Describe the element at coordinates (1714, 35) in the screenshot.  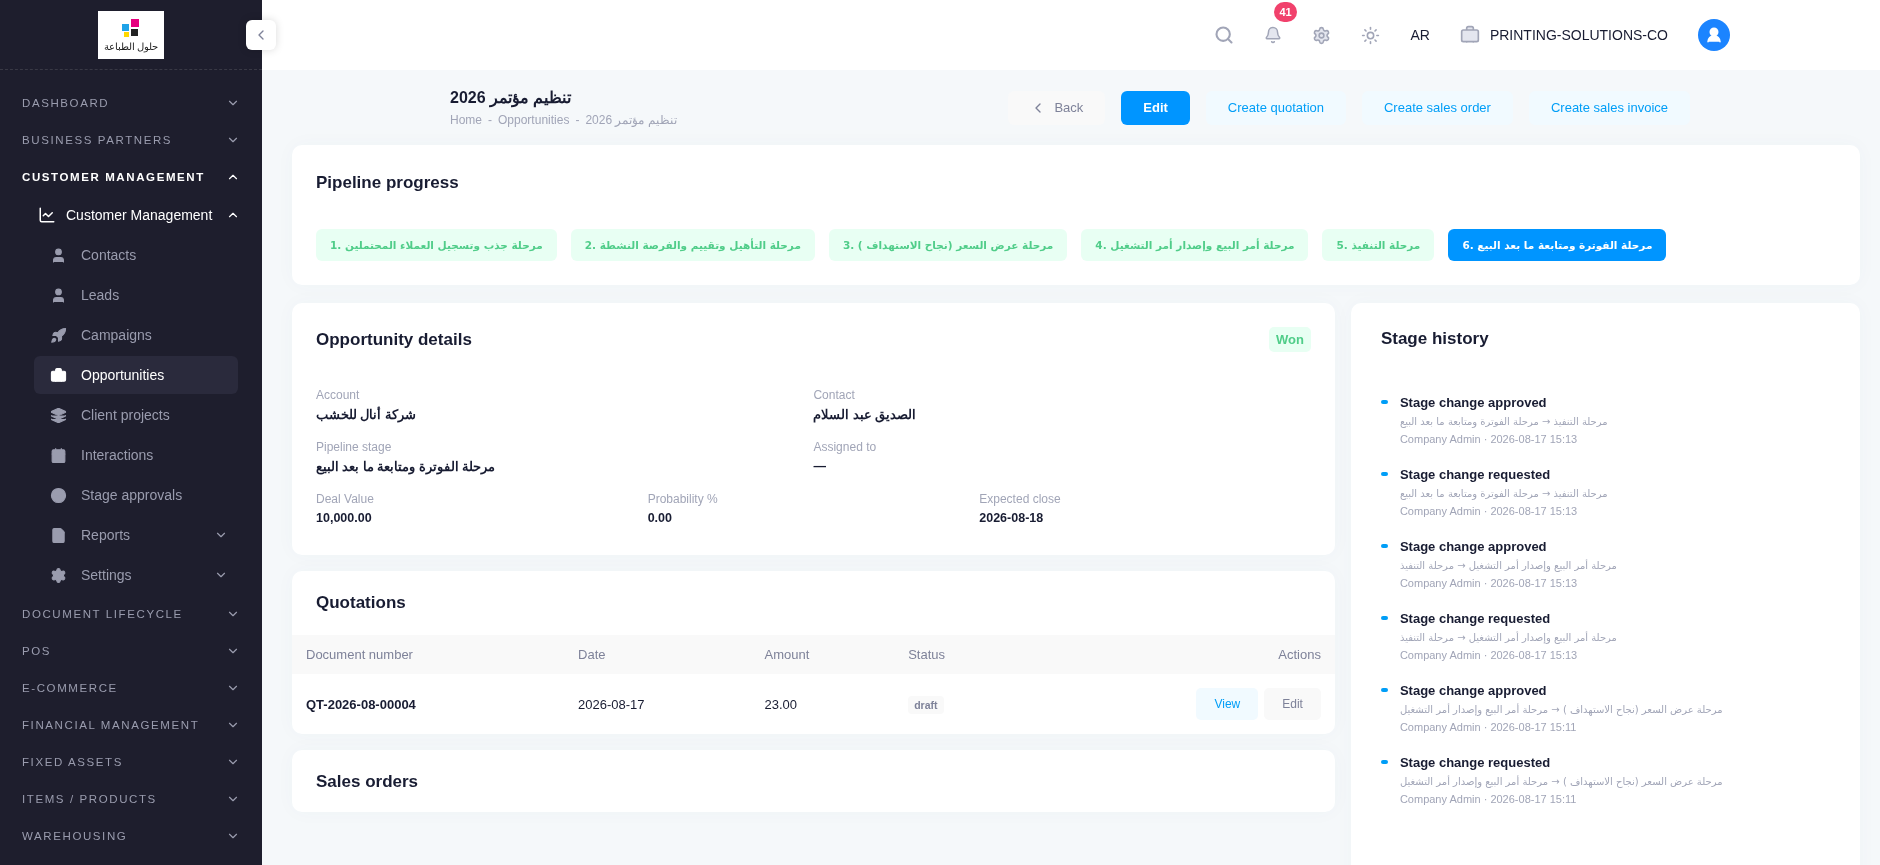
I see `avatar` at that location.